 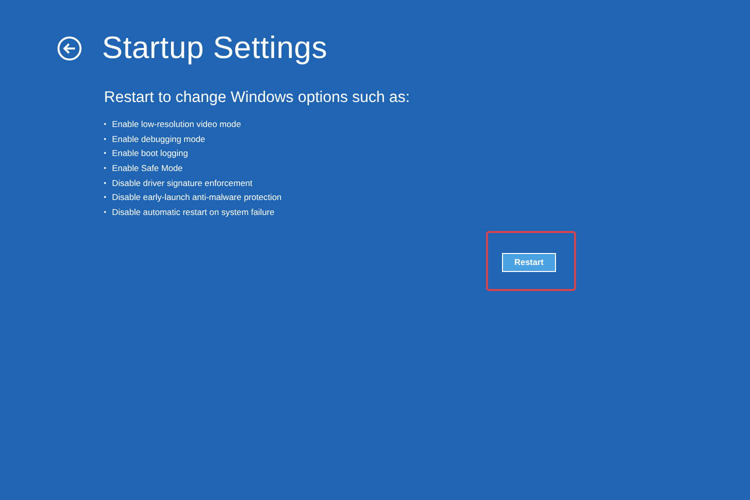 I want to click on option-text: Disable automatic restart on system failure, so click(x=193, y=211).